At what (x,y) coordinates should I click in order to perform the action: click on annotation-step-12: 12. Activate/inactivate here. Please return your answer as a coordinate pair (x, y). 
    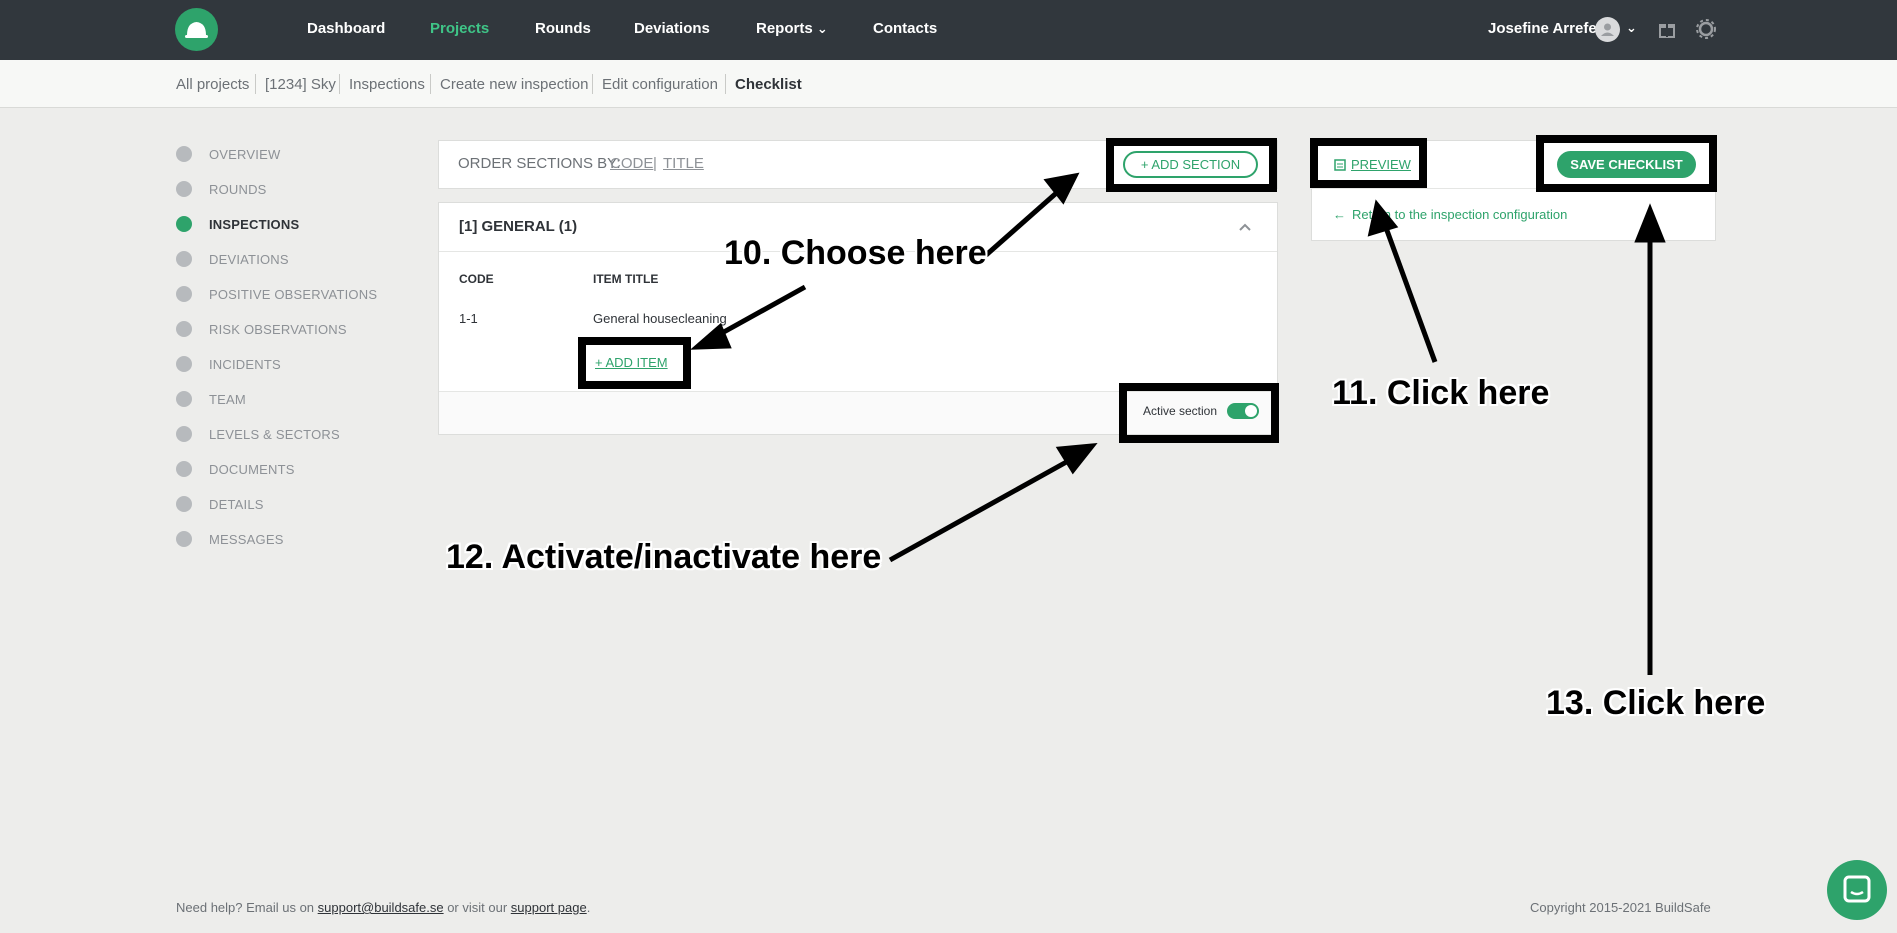
    Looking at the image, I should click on (664, 557).